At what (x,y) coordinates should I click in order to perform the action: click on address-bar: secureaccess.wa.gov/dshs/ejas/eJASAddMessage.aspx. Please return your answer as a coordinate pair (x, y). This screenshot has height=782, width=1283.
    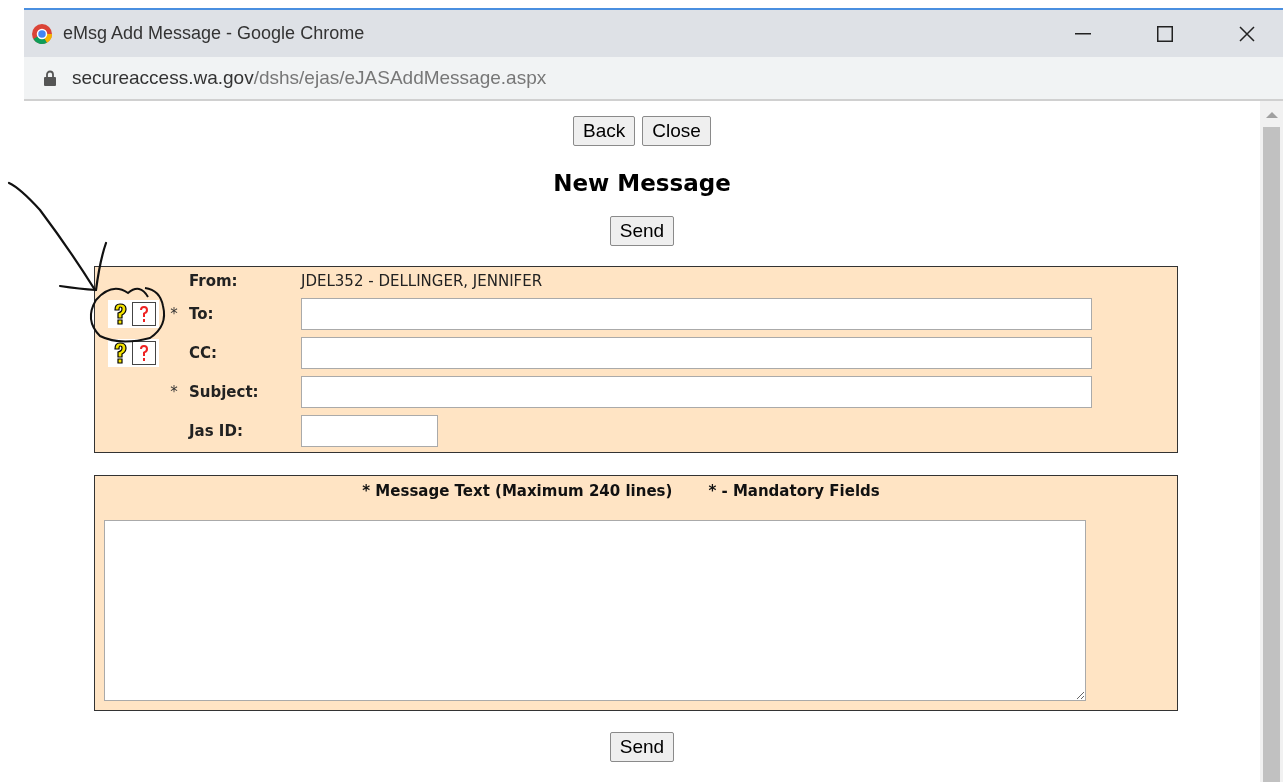
    Looking at the image, I should click on (653, 79).